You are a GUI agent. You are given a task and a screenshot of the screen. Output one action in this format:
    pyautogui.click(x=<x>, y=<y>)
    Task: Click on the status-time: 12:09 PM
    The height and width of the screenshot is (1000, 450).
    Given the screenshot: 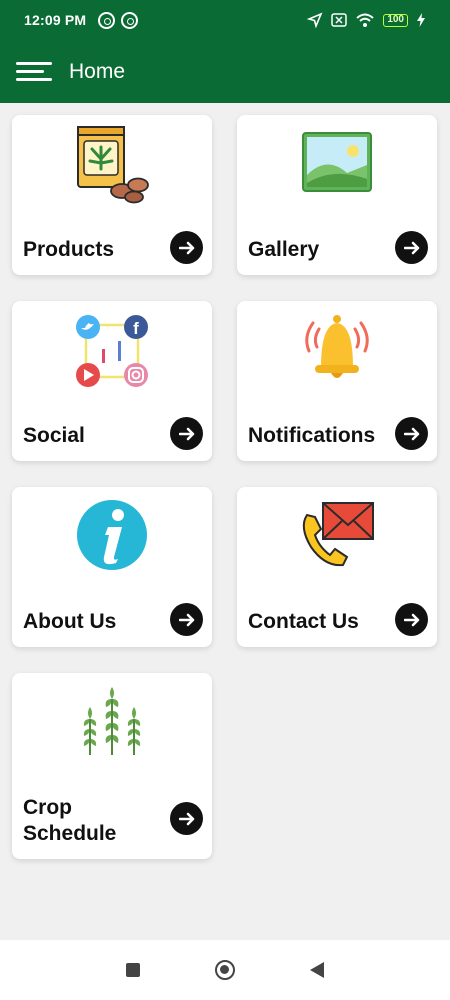 What is the action you would take?
    pyautogui.click(x=55, y=20)
    